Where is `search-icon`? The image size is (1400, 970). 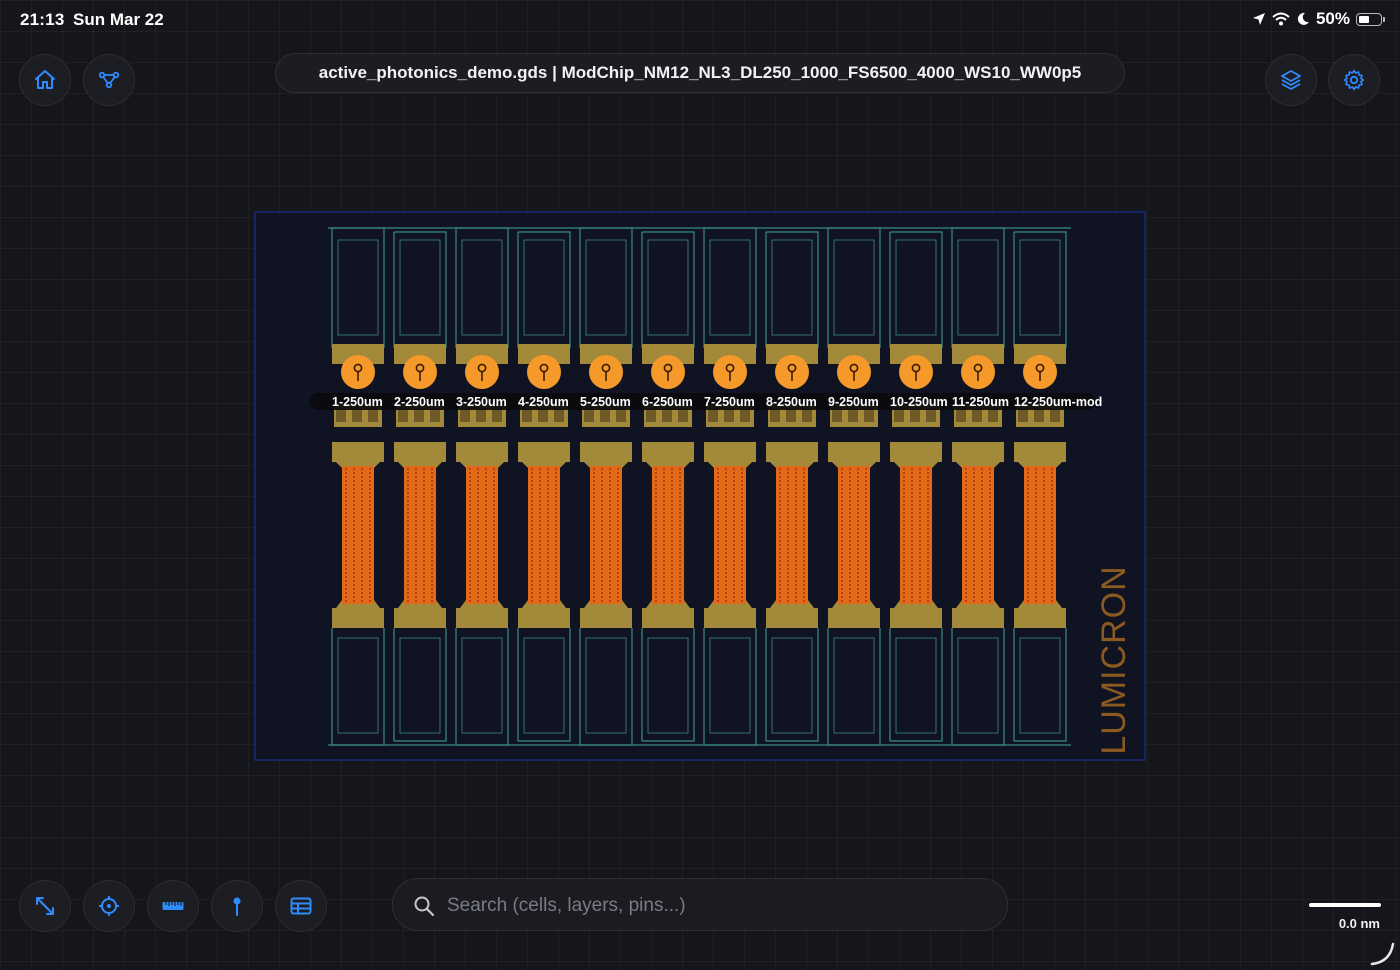
search-icon is located at coordinates (424, 906).